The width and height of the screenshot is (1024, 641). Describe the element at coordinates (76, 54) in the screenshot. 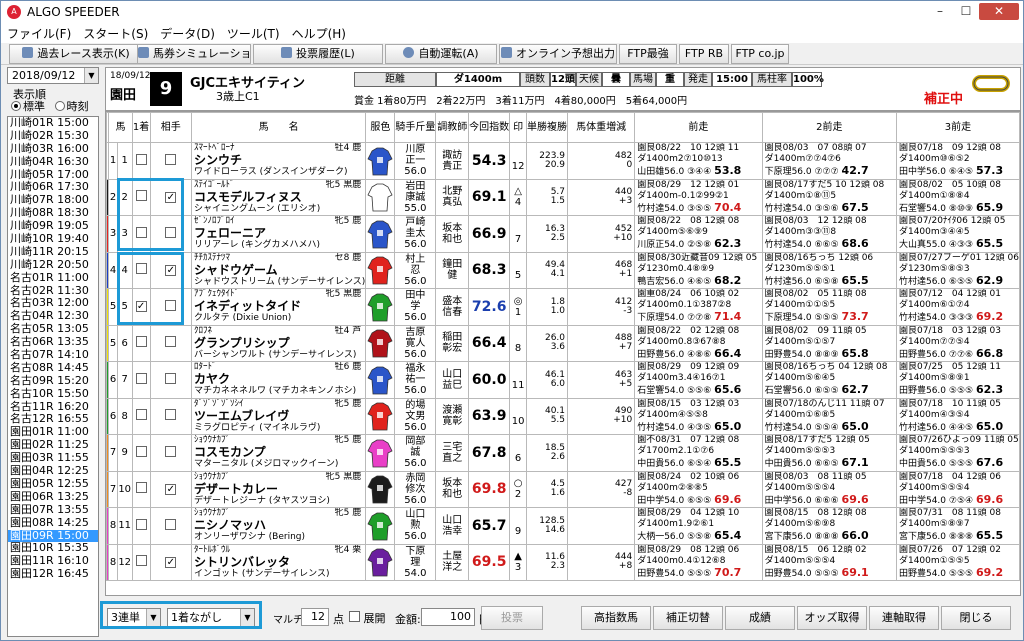

I see `past-race-button: 過去レース表示(K)` at that location.